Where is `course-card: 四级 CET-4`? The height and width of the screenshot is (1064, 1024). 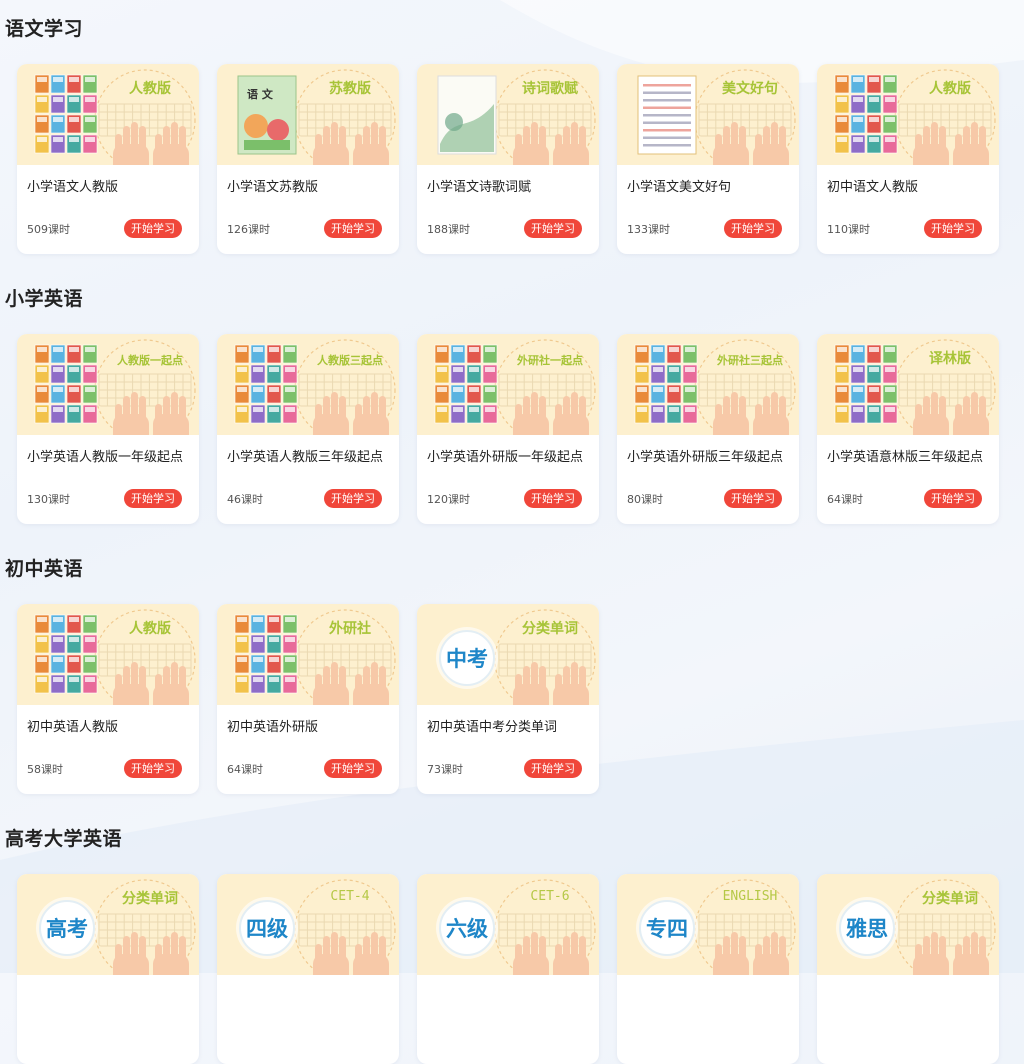 course-card: 四级 CET-4 is located at coordinates (308, 969).